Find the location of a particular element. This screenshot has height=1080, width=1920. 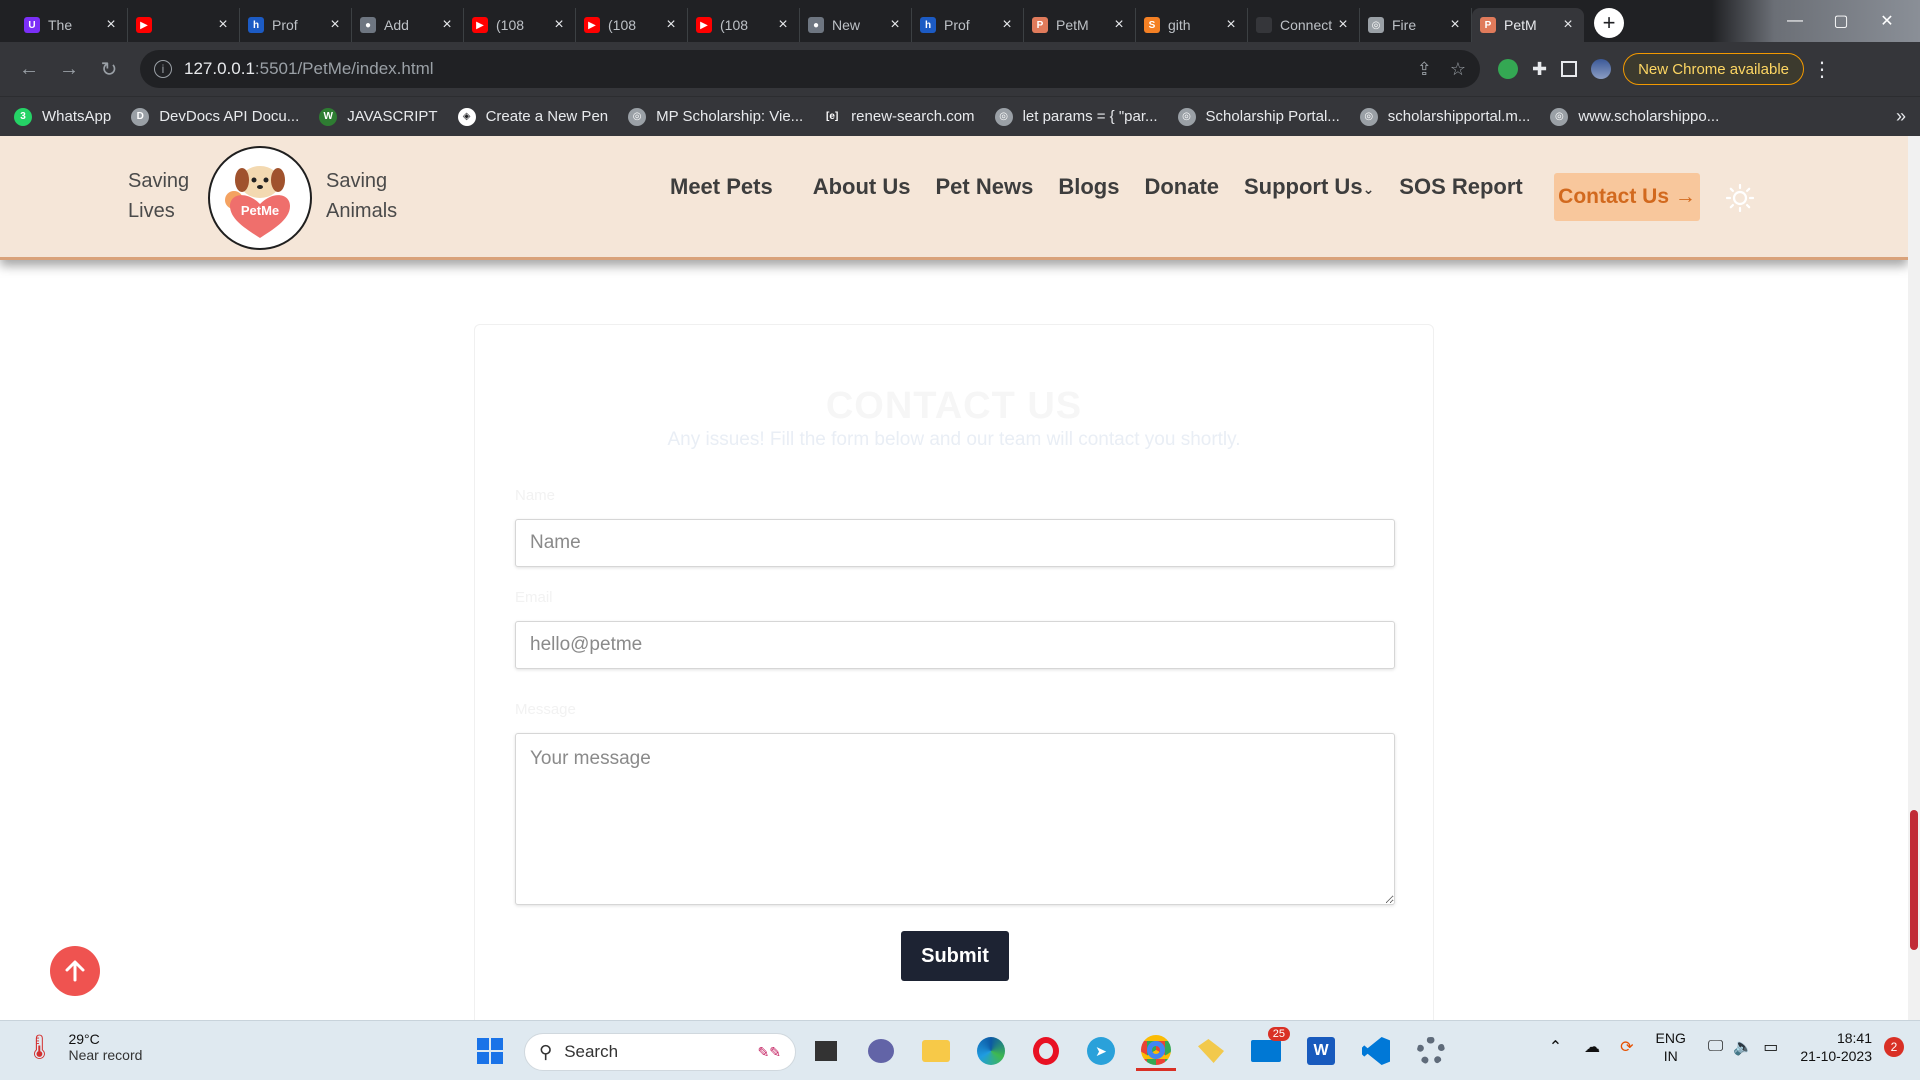

browser-tab: ▶ × is located at coordinates (184, 25).